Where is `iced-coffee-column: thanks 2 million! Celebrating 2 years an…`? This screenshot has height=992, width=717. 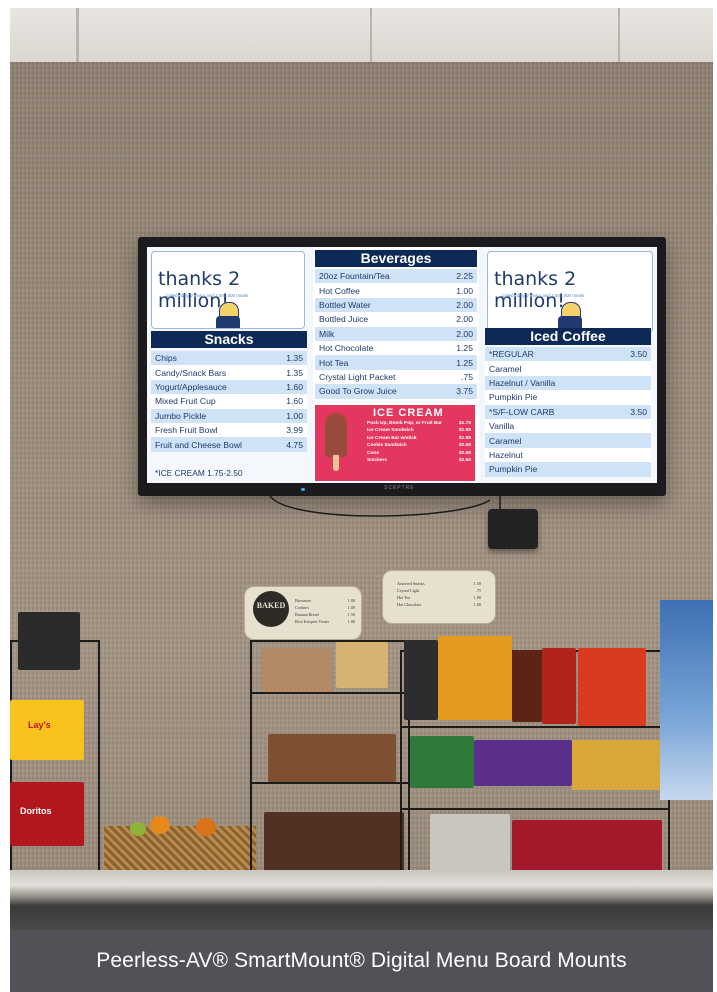
iced-coffee-column: thanks 2 million! Celebrating 2 years an… is located at coordinates (570, 365).